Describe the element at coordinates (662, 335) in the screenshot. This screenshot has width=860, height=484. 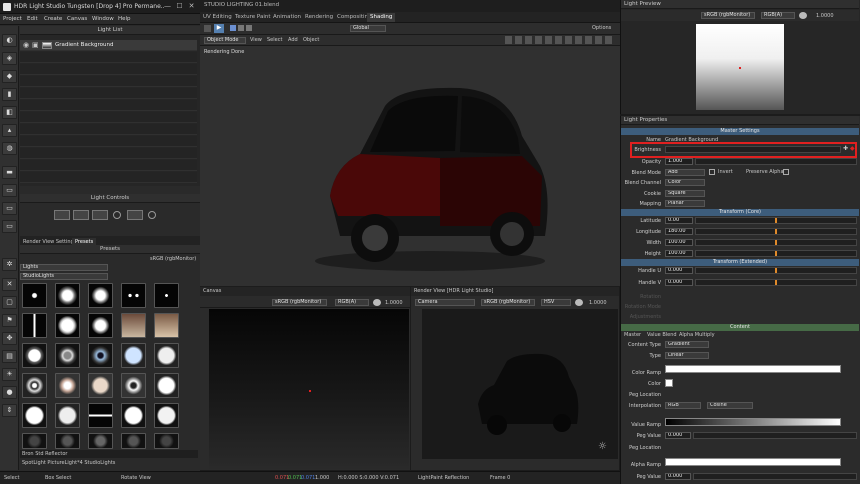
I see `tab-value-blend: Value Blend` at that location.